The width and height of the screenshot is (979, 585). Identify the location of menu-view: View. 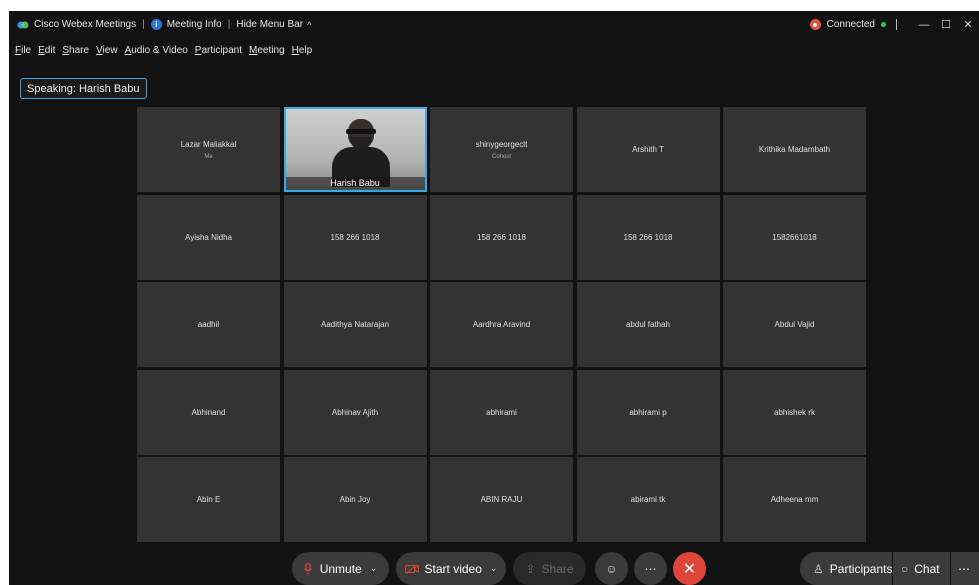
(107, 50).